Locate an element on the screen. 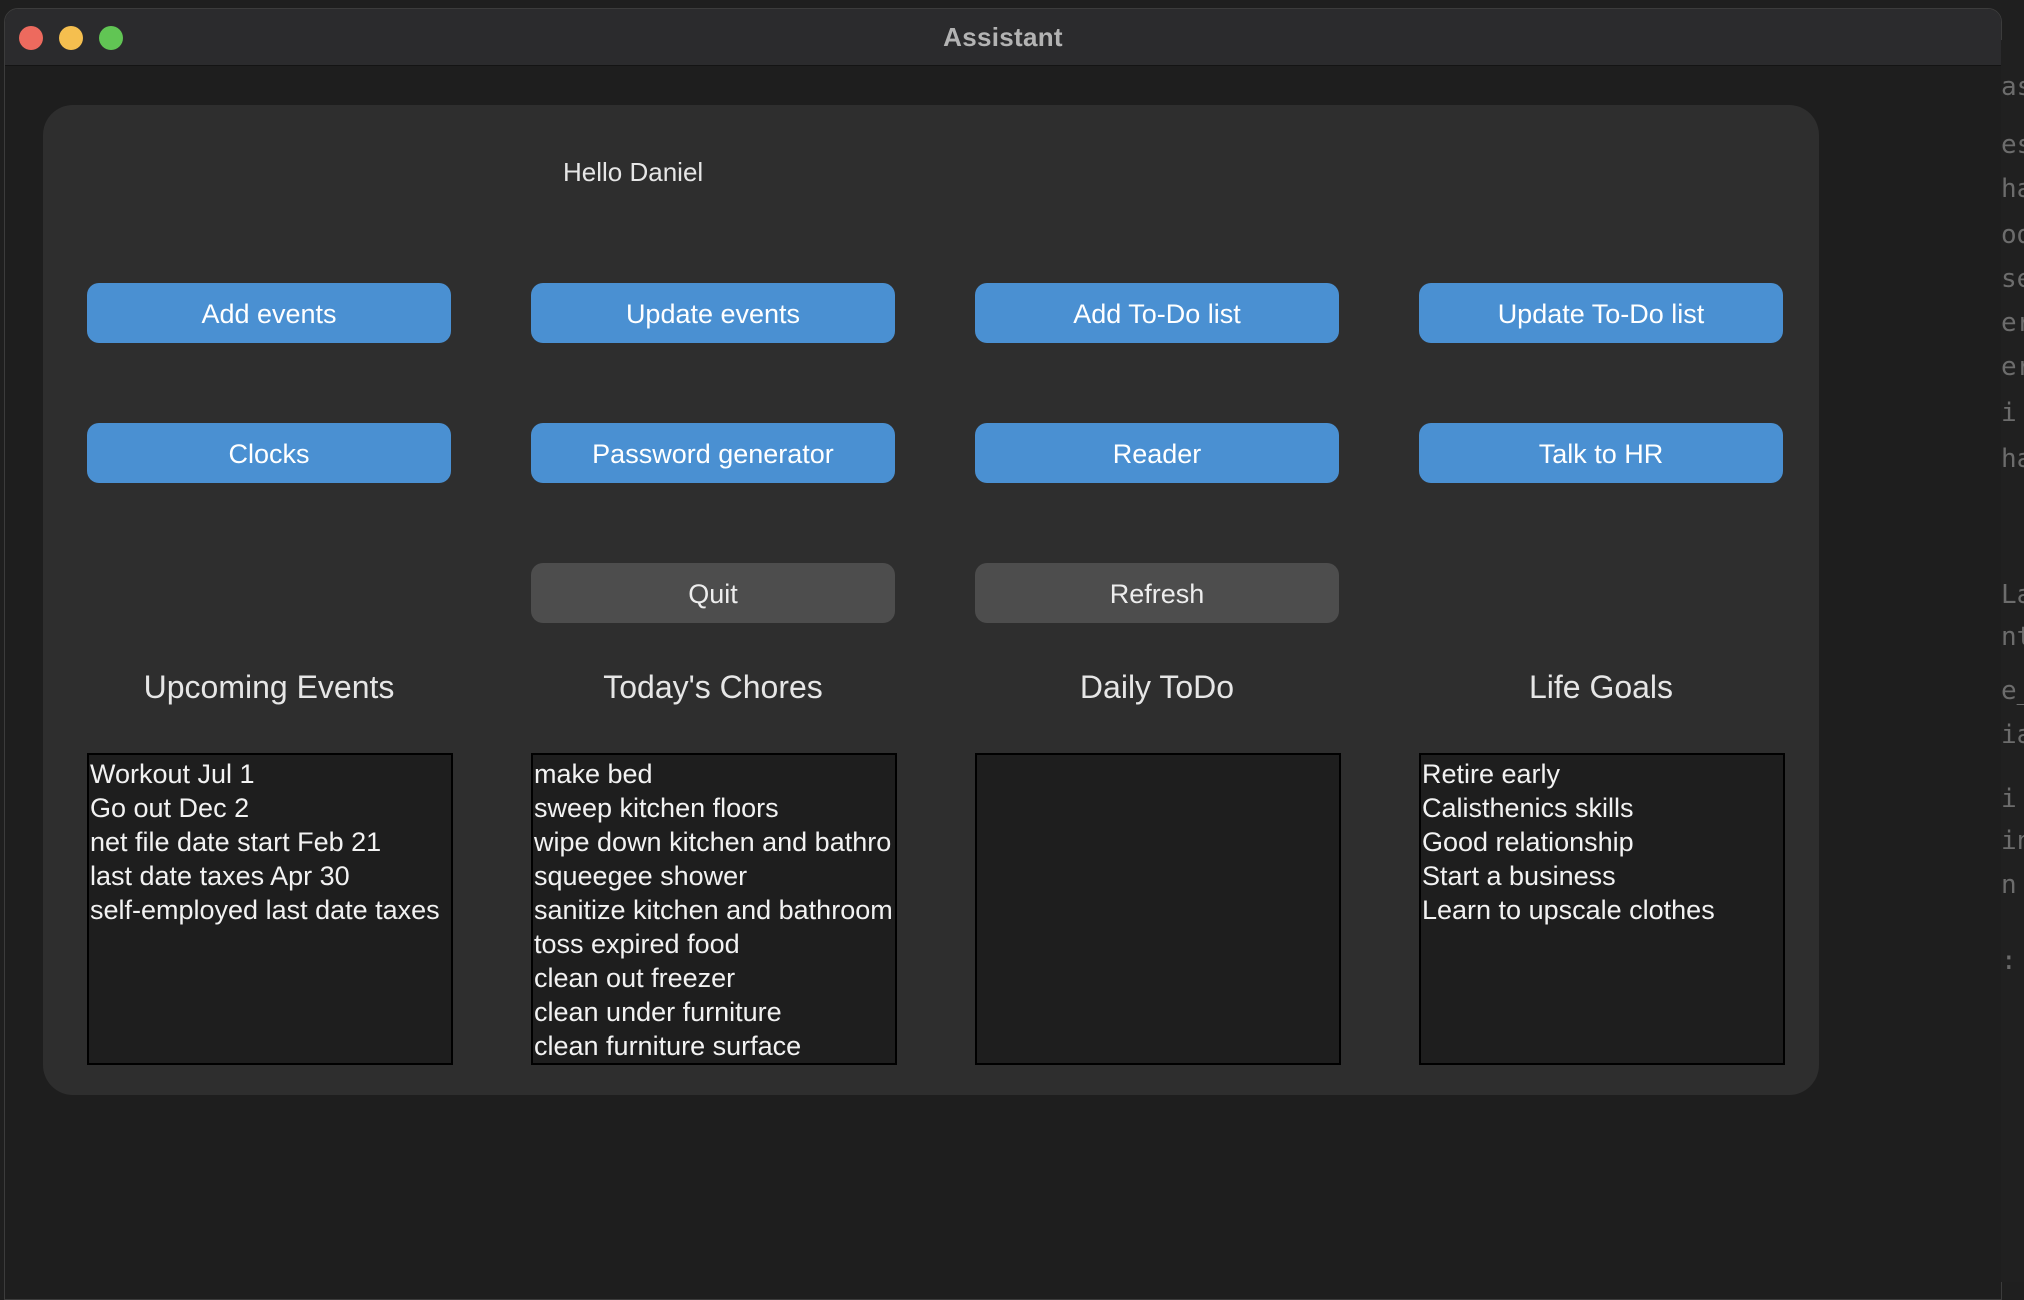 Image resolution: width=2024 pixels, height=1300 pixels. upcoming-event-item: last date taxes Apr 30 is located at coordinates (270, 876).